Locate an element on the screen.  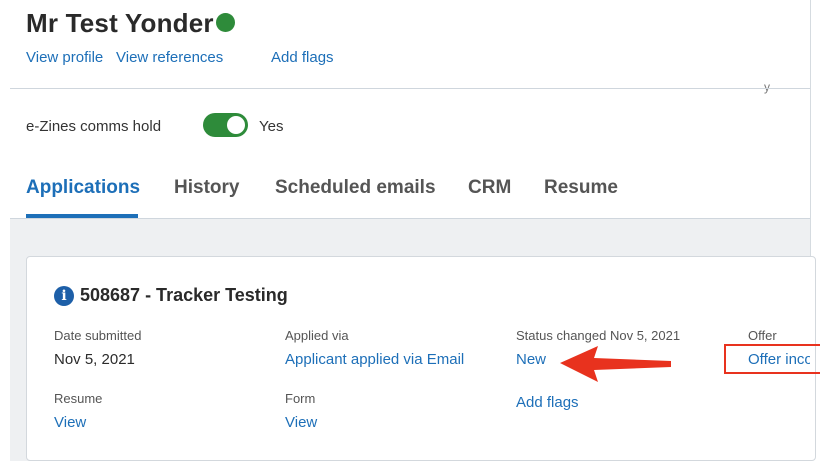
form-view-link: View is located at coordinates (301, 422).